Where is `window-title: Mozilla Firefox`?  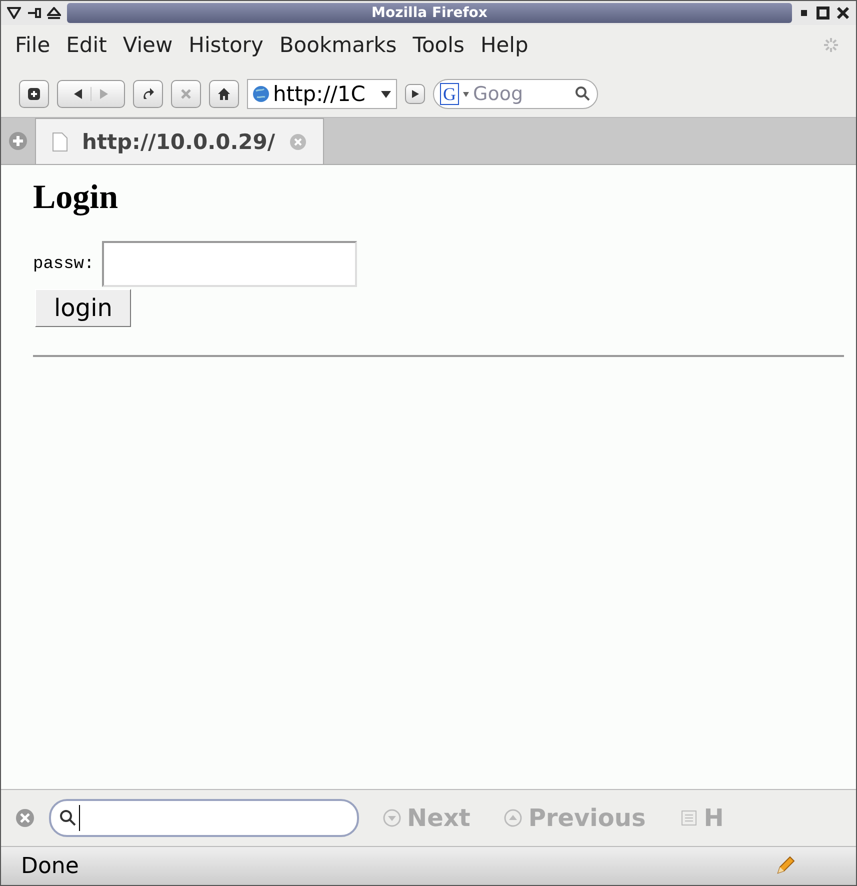
window-title: Mozilla Firefox is located at coordinates (429, 13).